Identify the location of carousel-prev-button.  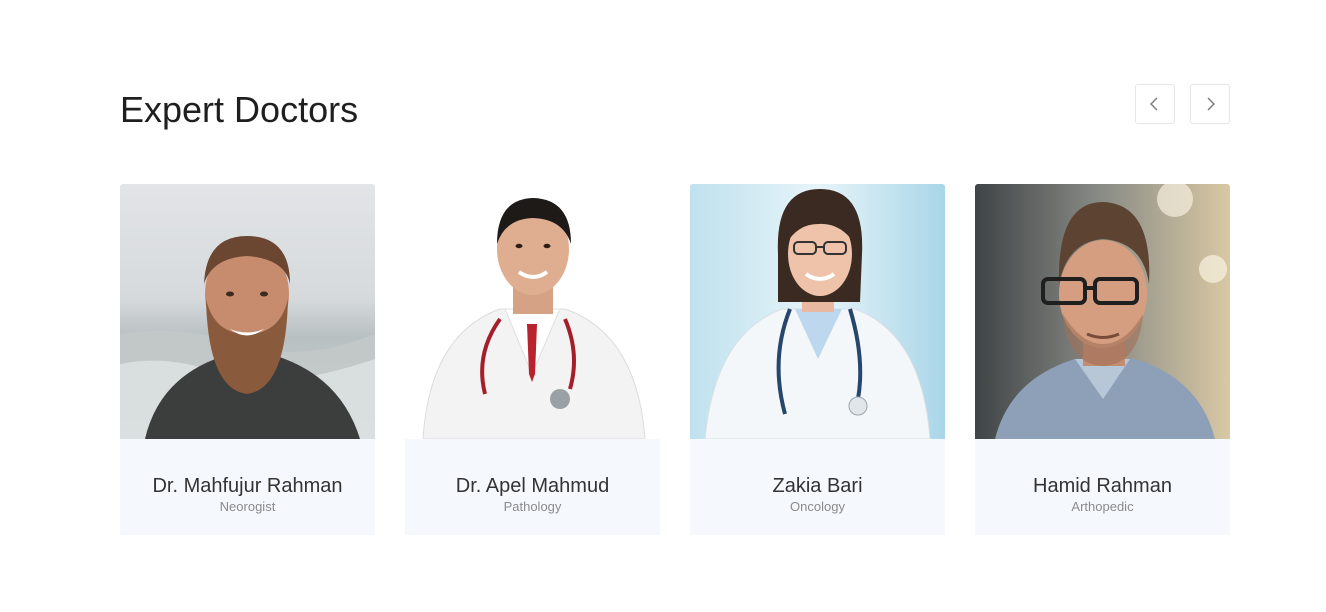
(1155, 104).